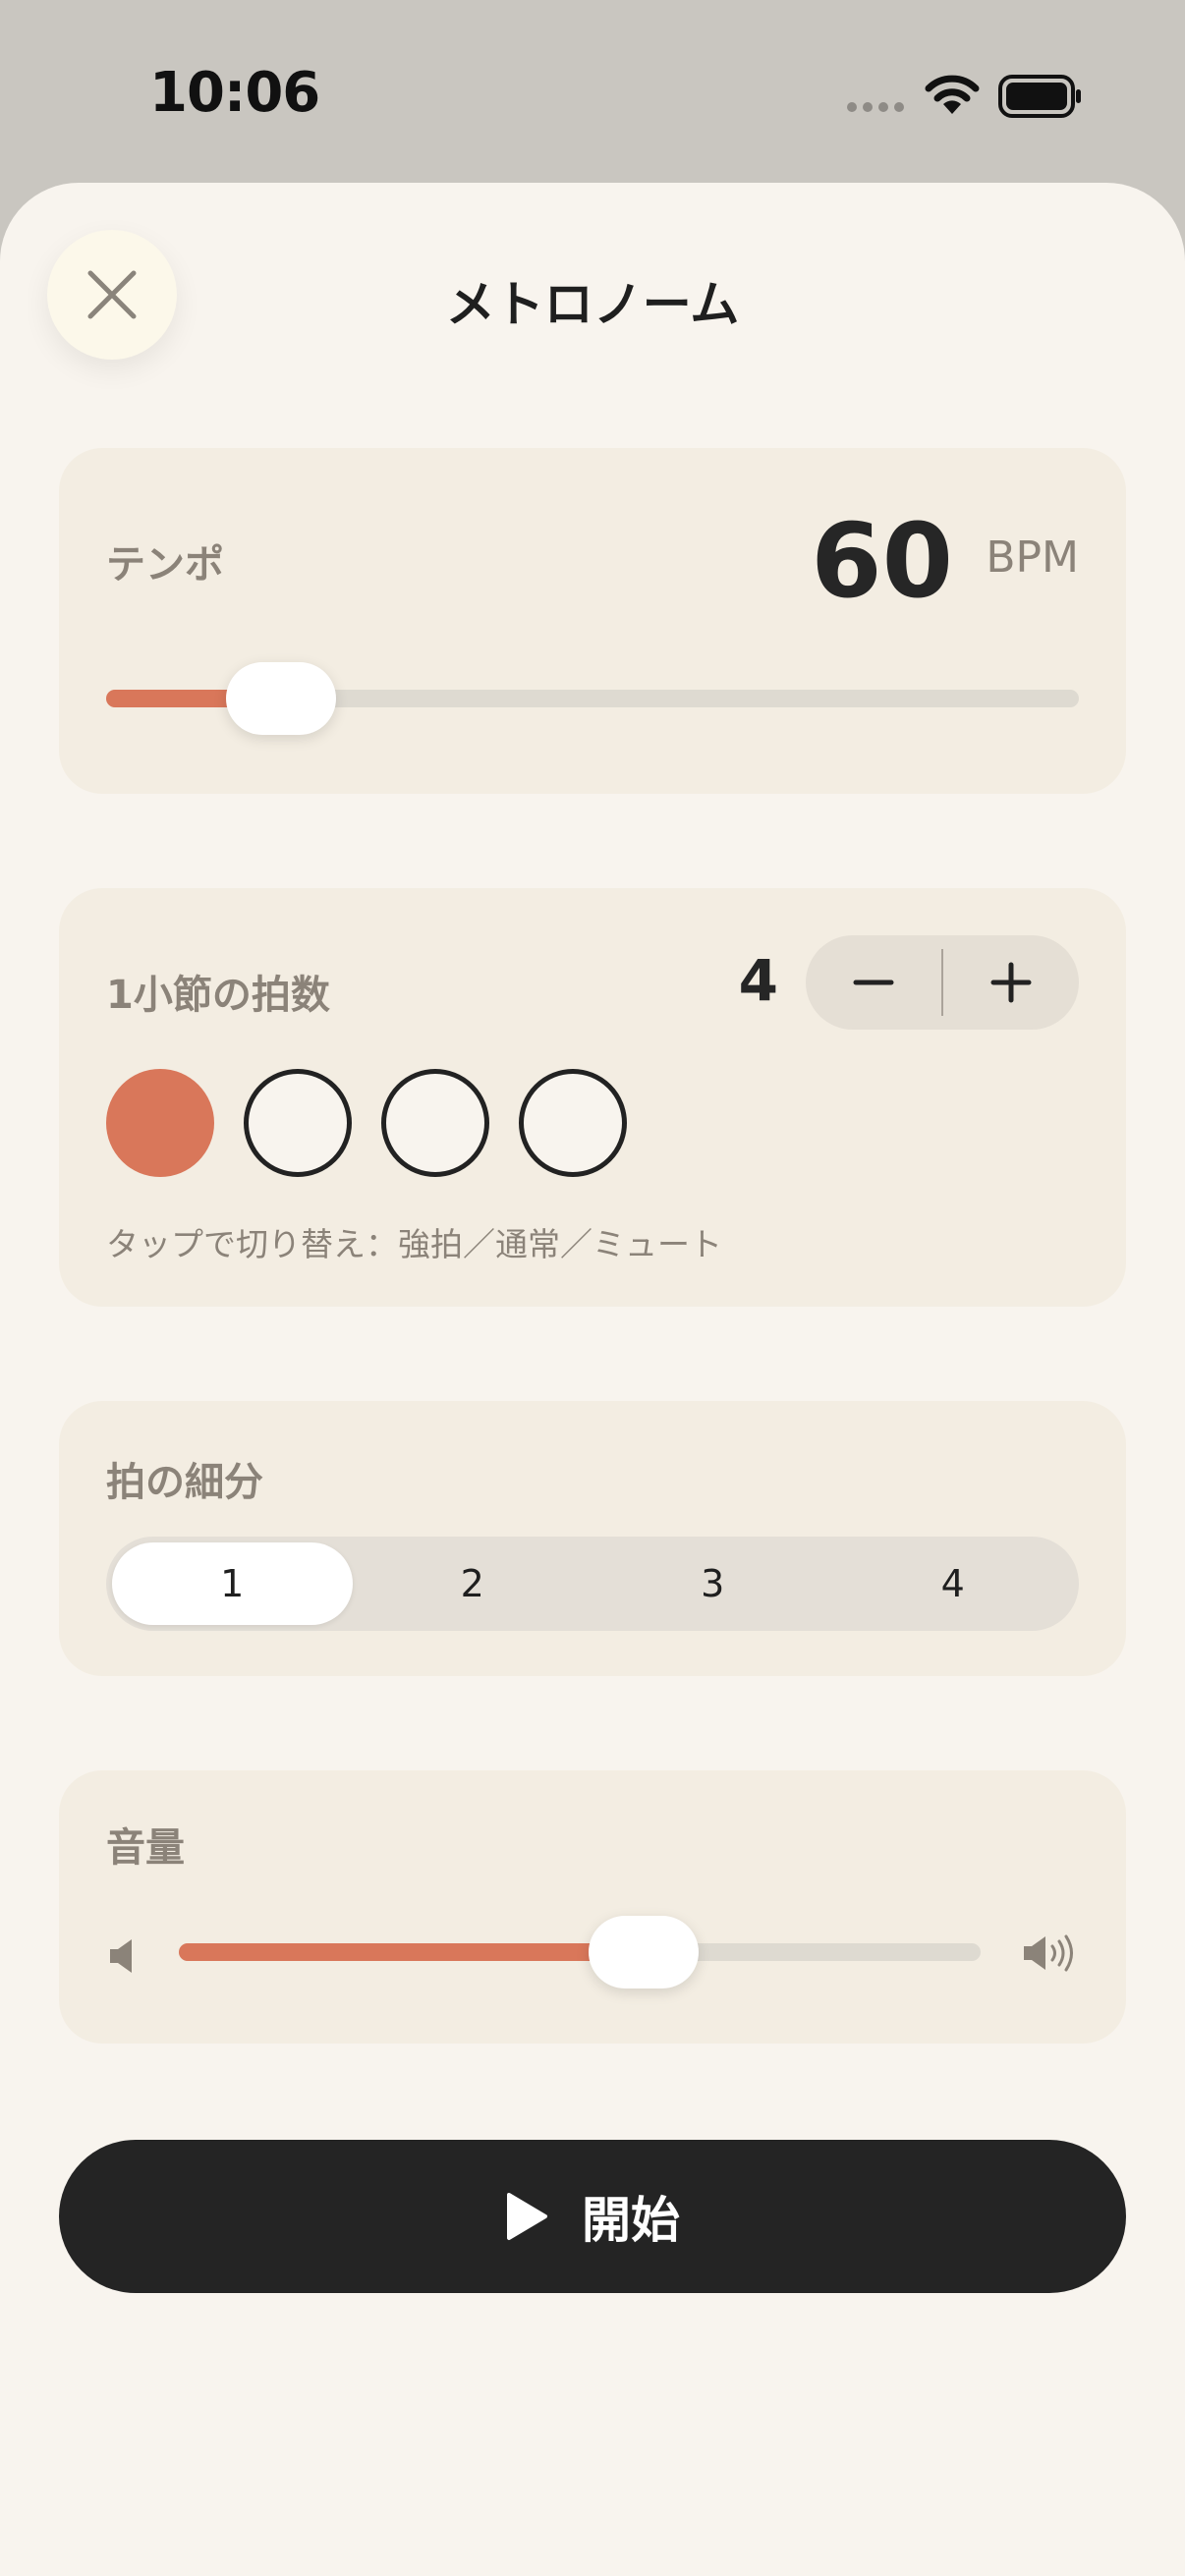 The height and width of the screenshot is (2576, 1185). Describe the element at coordinates (592, 698) in the screenshot. I see `tempo-slider` at that location.